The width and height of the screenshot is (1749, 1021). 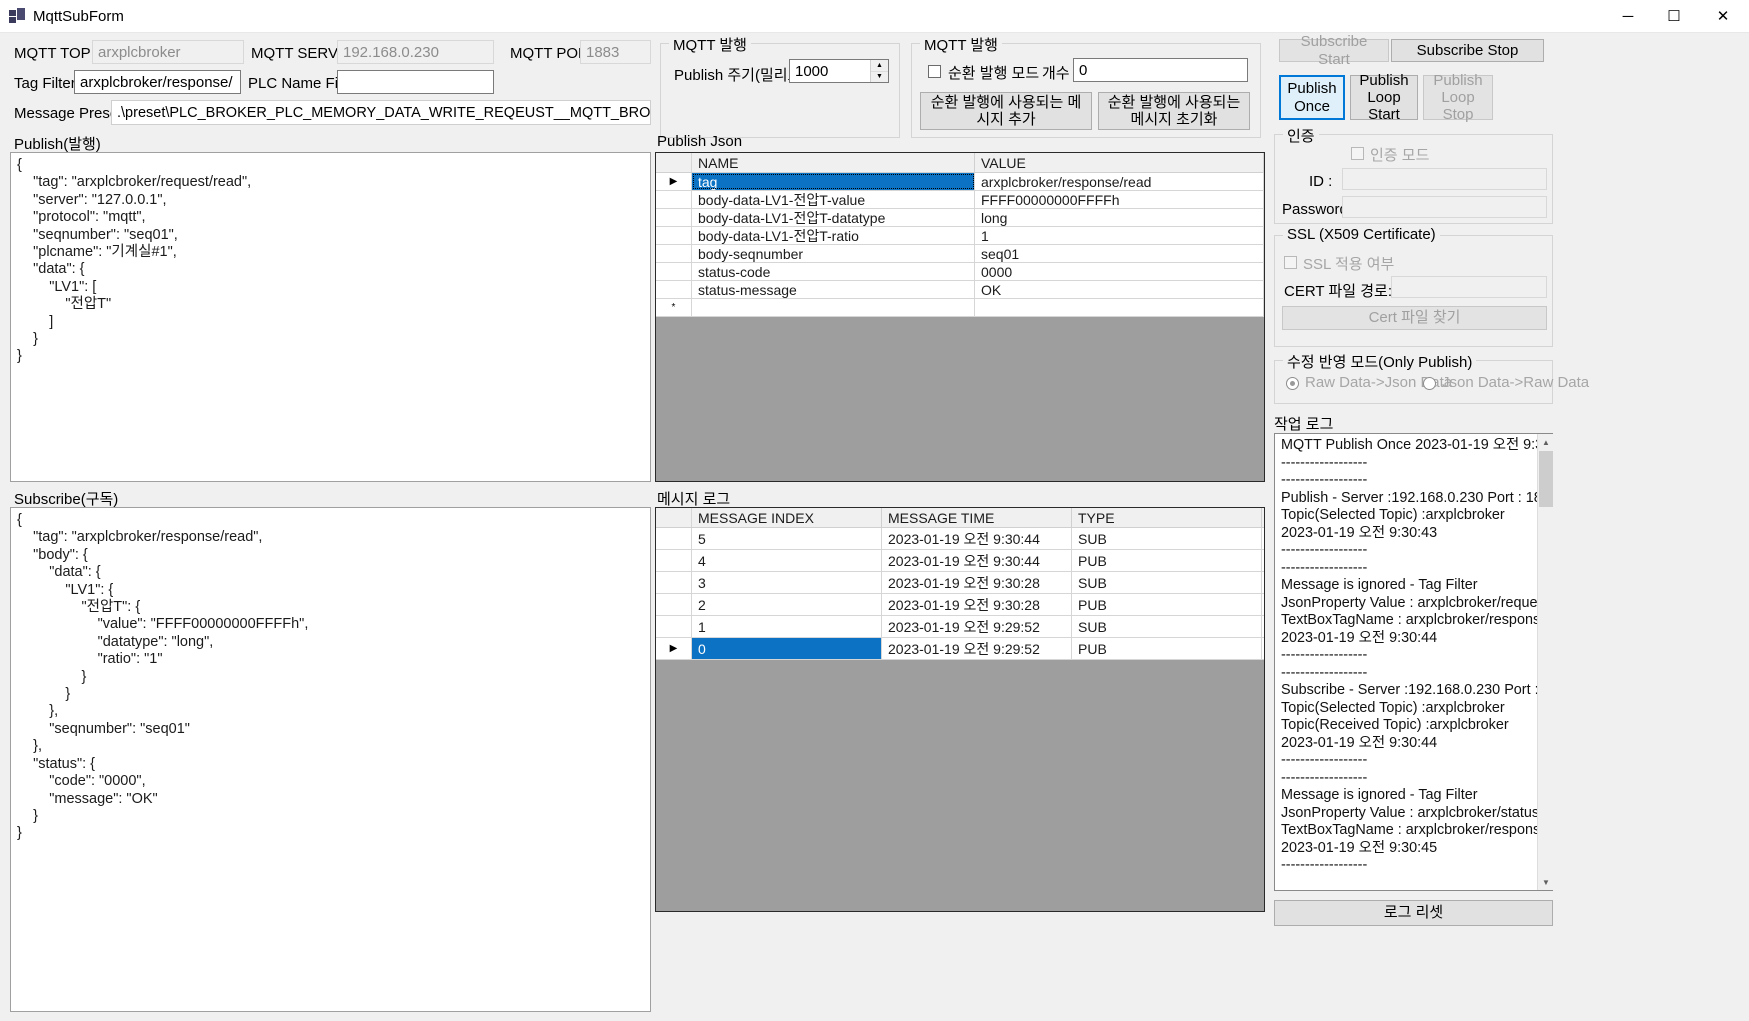 What do you see at coordinates (787, 582) in the screenshot?
I see `cell-index: 3` at bounding box center [787, 582].